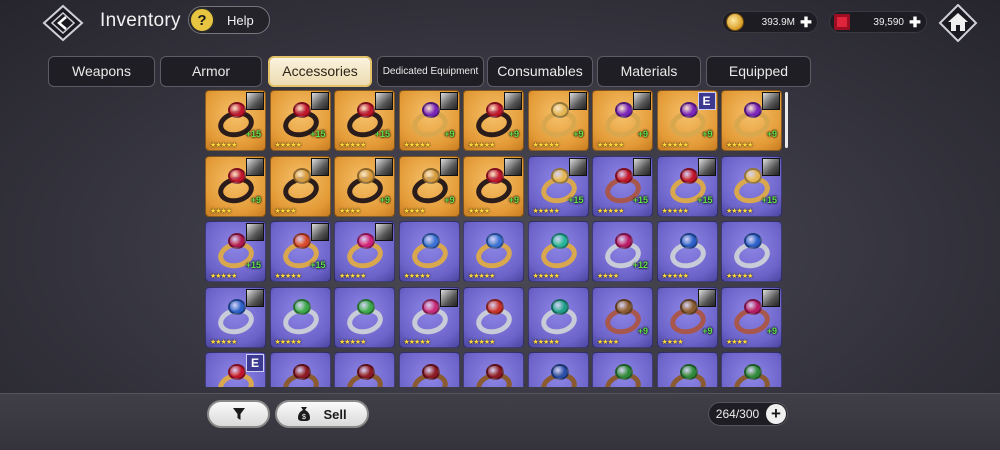  Describe the element at coordinates (229, 20) in the screenshot. I see `help-button: ? Help` at that location.